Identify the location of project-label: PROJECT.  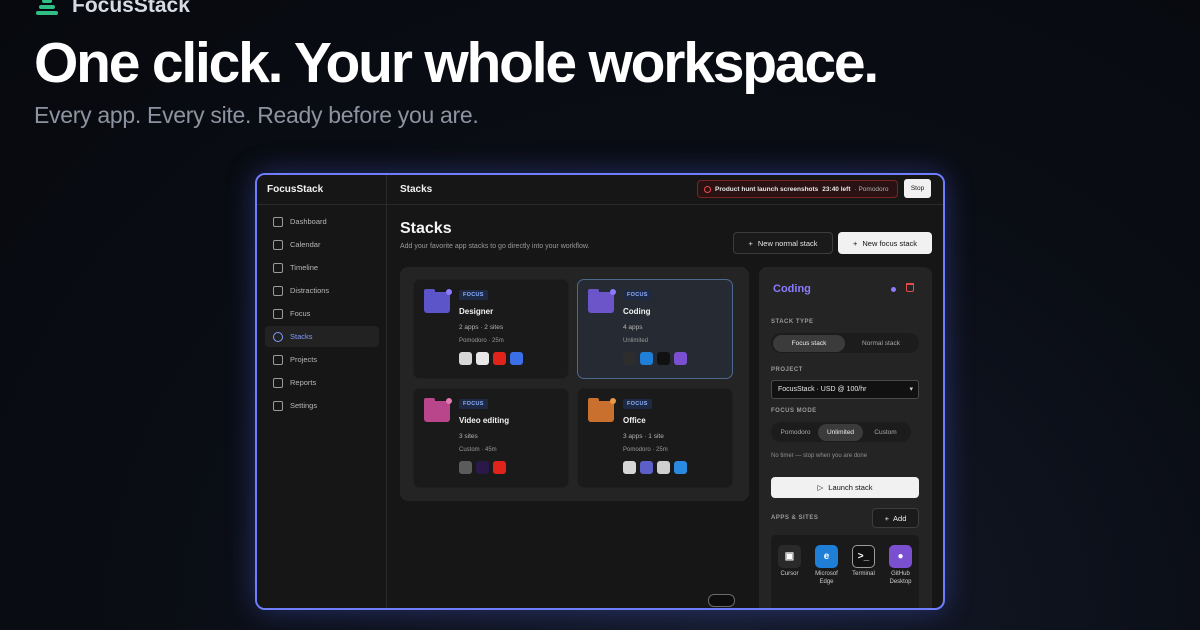
(787, 370).